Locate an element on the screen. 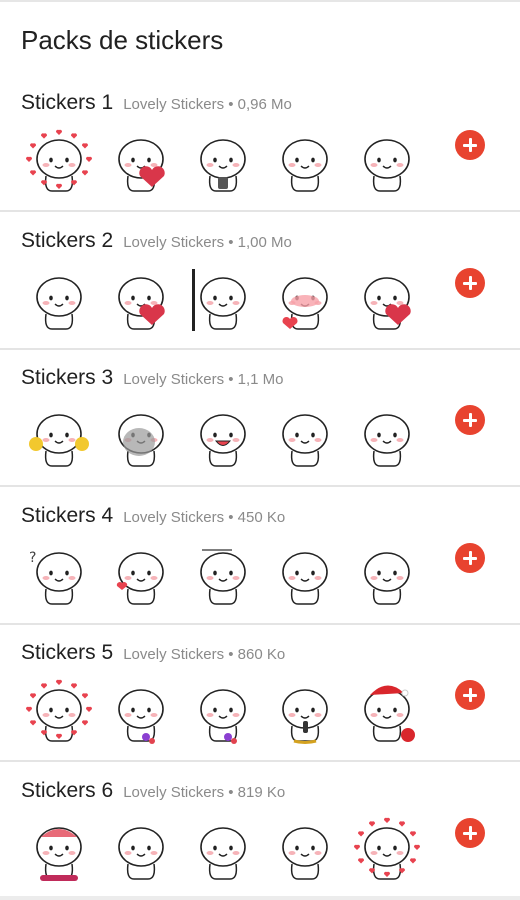  pack-meta: Lovely Stickers • 819 Ko is located at coordinates (204, 792).